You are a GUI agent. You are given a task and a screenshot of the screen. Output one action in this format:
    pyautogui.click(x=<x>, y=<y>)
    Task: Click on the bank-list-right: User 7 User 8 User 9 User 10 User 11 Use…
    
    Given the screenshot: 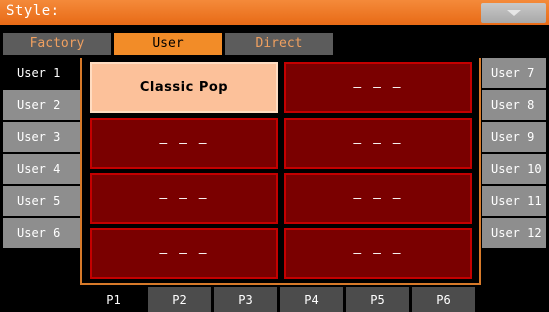 What is the action you would take?
    pyautogui.click(x=514, y=154)
    